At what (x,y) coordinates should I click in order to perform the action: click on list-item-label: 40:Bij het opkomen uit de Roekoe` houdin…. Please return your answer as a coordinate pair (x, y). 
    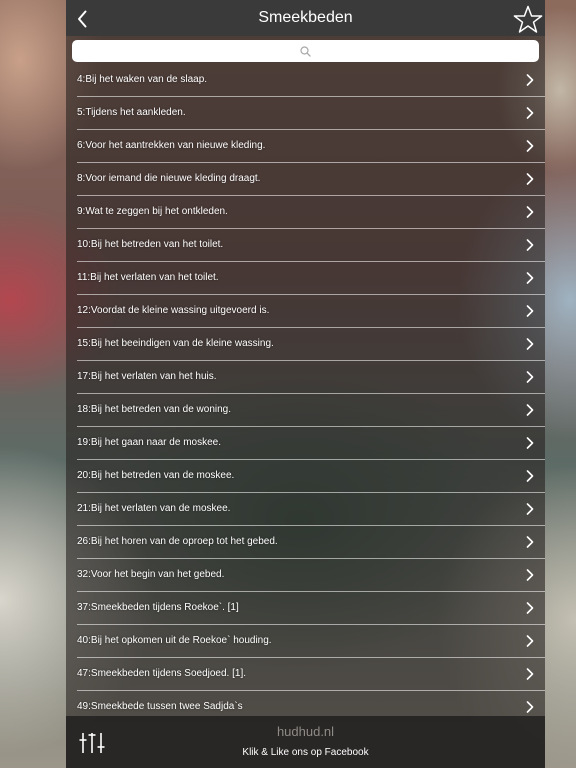
    Looking at the image, I should click on (174, 640).